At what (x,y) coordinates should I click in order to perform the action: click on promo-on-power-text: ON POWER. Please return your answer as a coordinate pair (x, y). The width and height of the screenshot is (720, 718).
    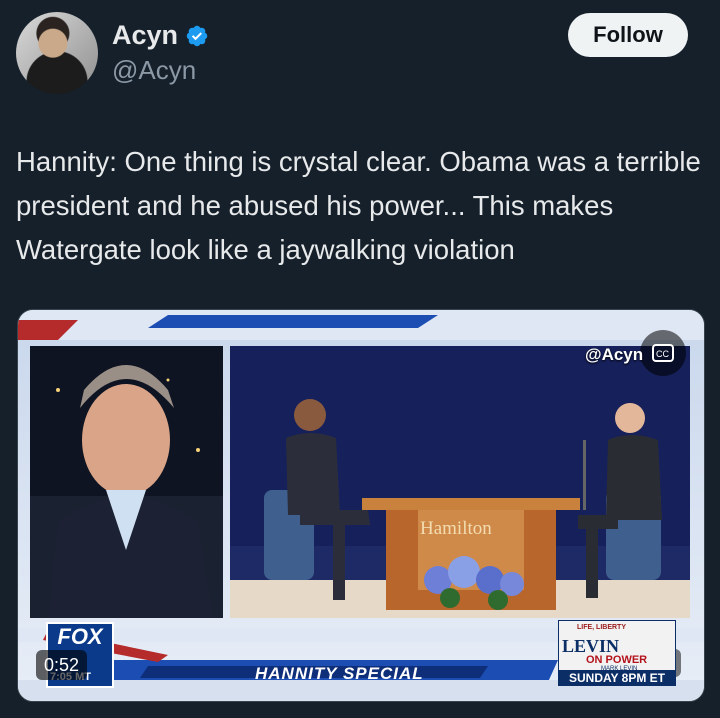
    Looking at the image, I should click on (617, 660).